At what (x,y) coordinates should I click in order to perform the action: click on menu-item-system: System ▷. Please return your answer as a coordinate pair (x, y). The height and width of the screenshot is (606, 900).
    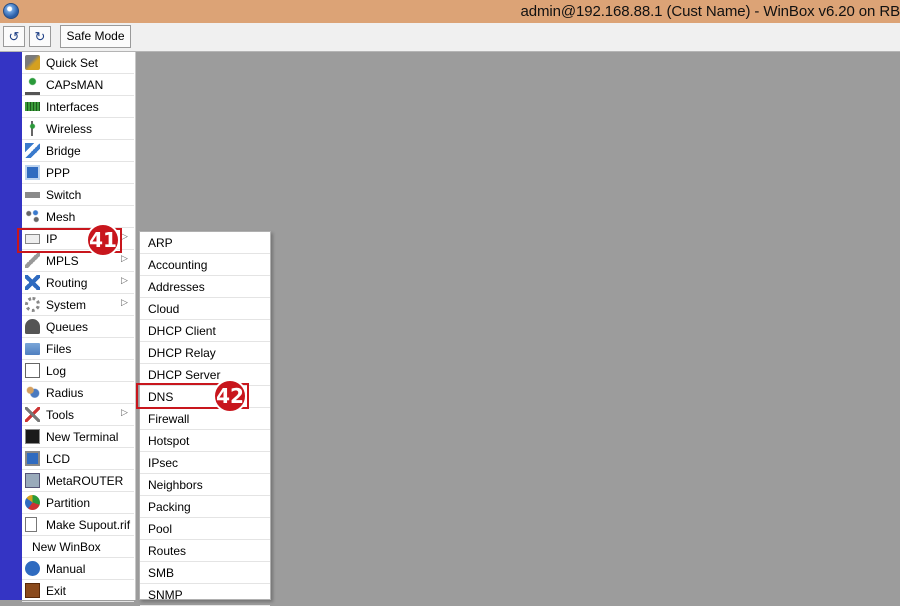
    Looking at the image, I should click on (78, 305).